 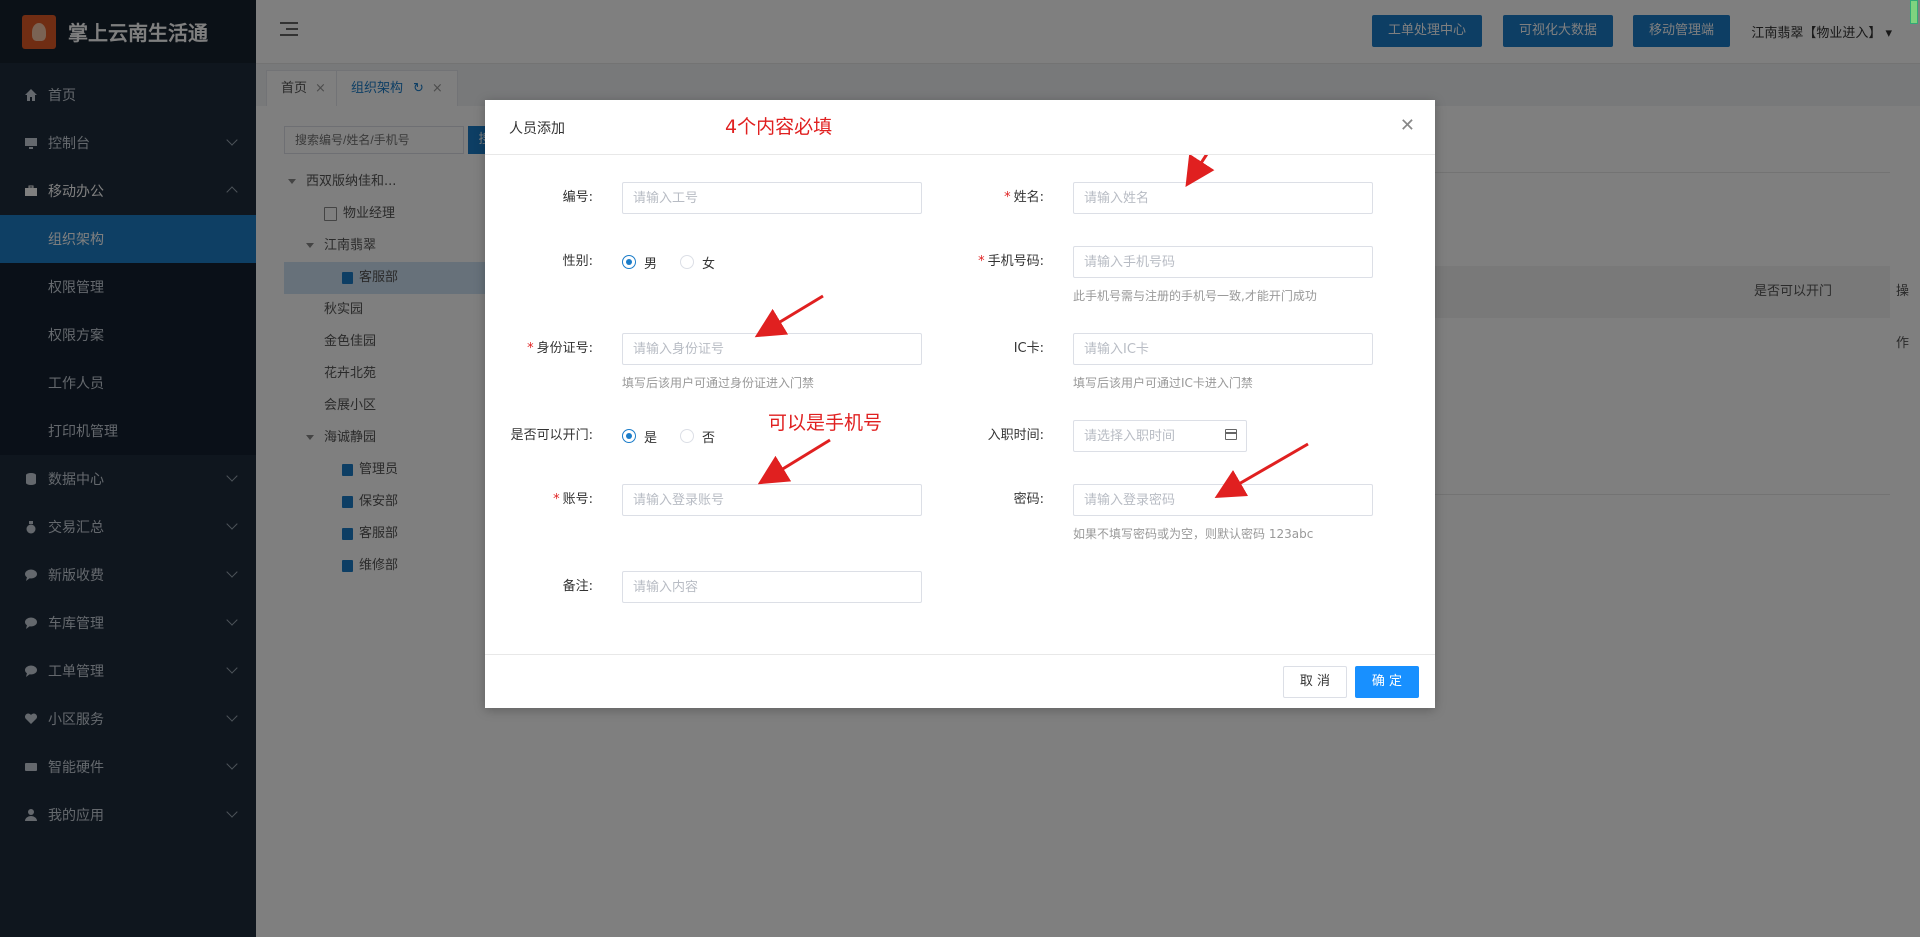 What do you see at coordinates (789, 316) in the screenshot?
I see `arrow-to-idcard` at bounding box center [789, 316].